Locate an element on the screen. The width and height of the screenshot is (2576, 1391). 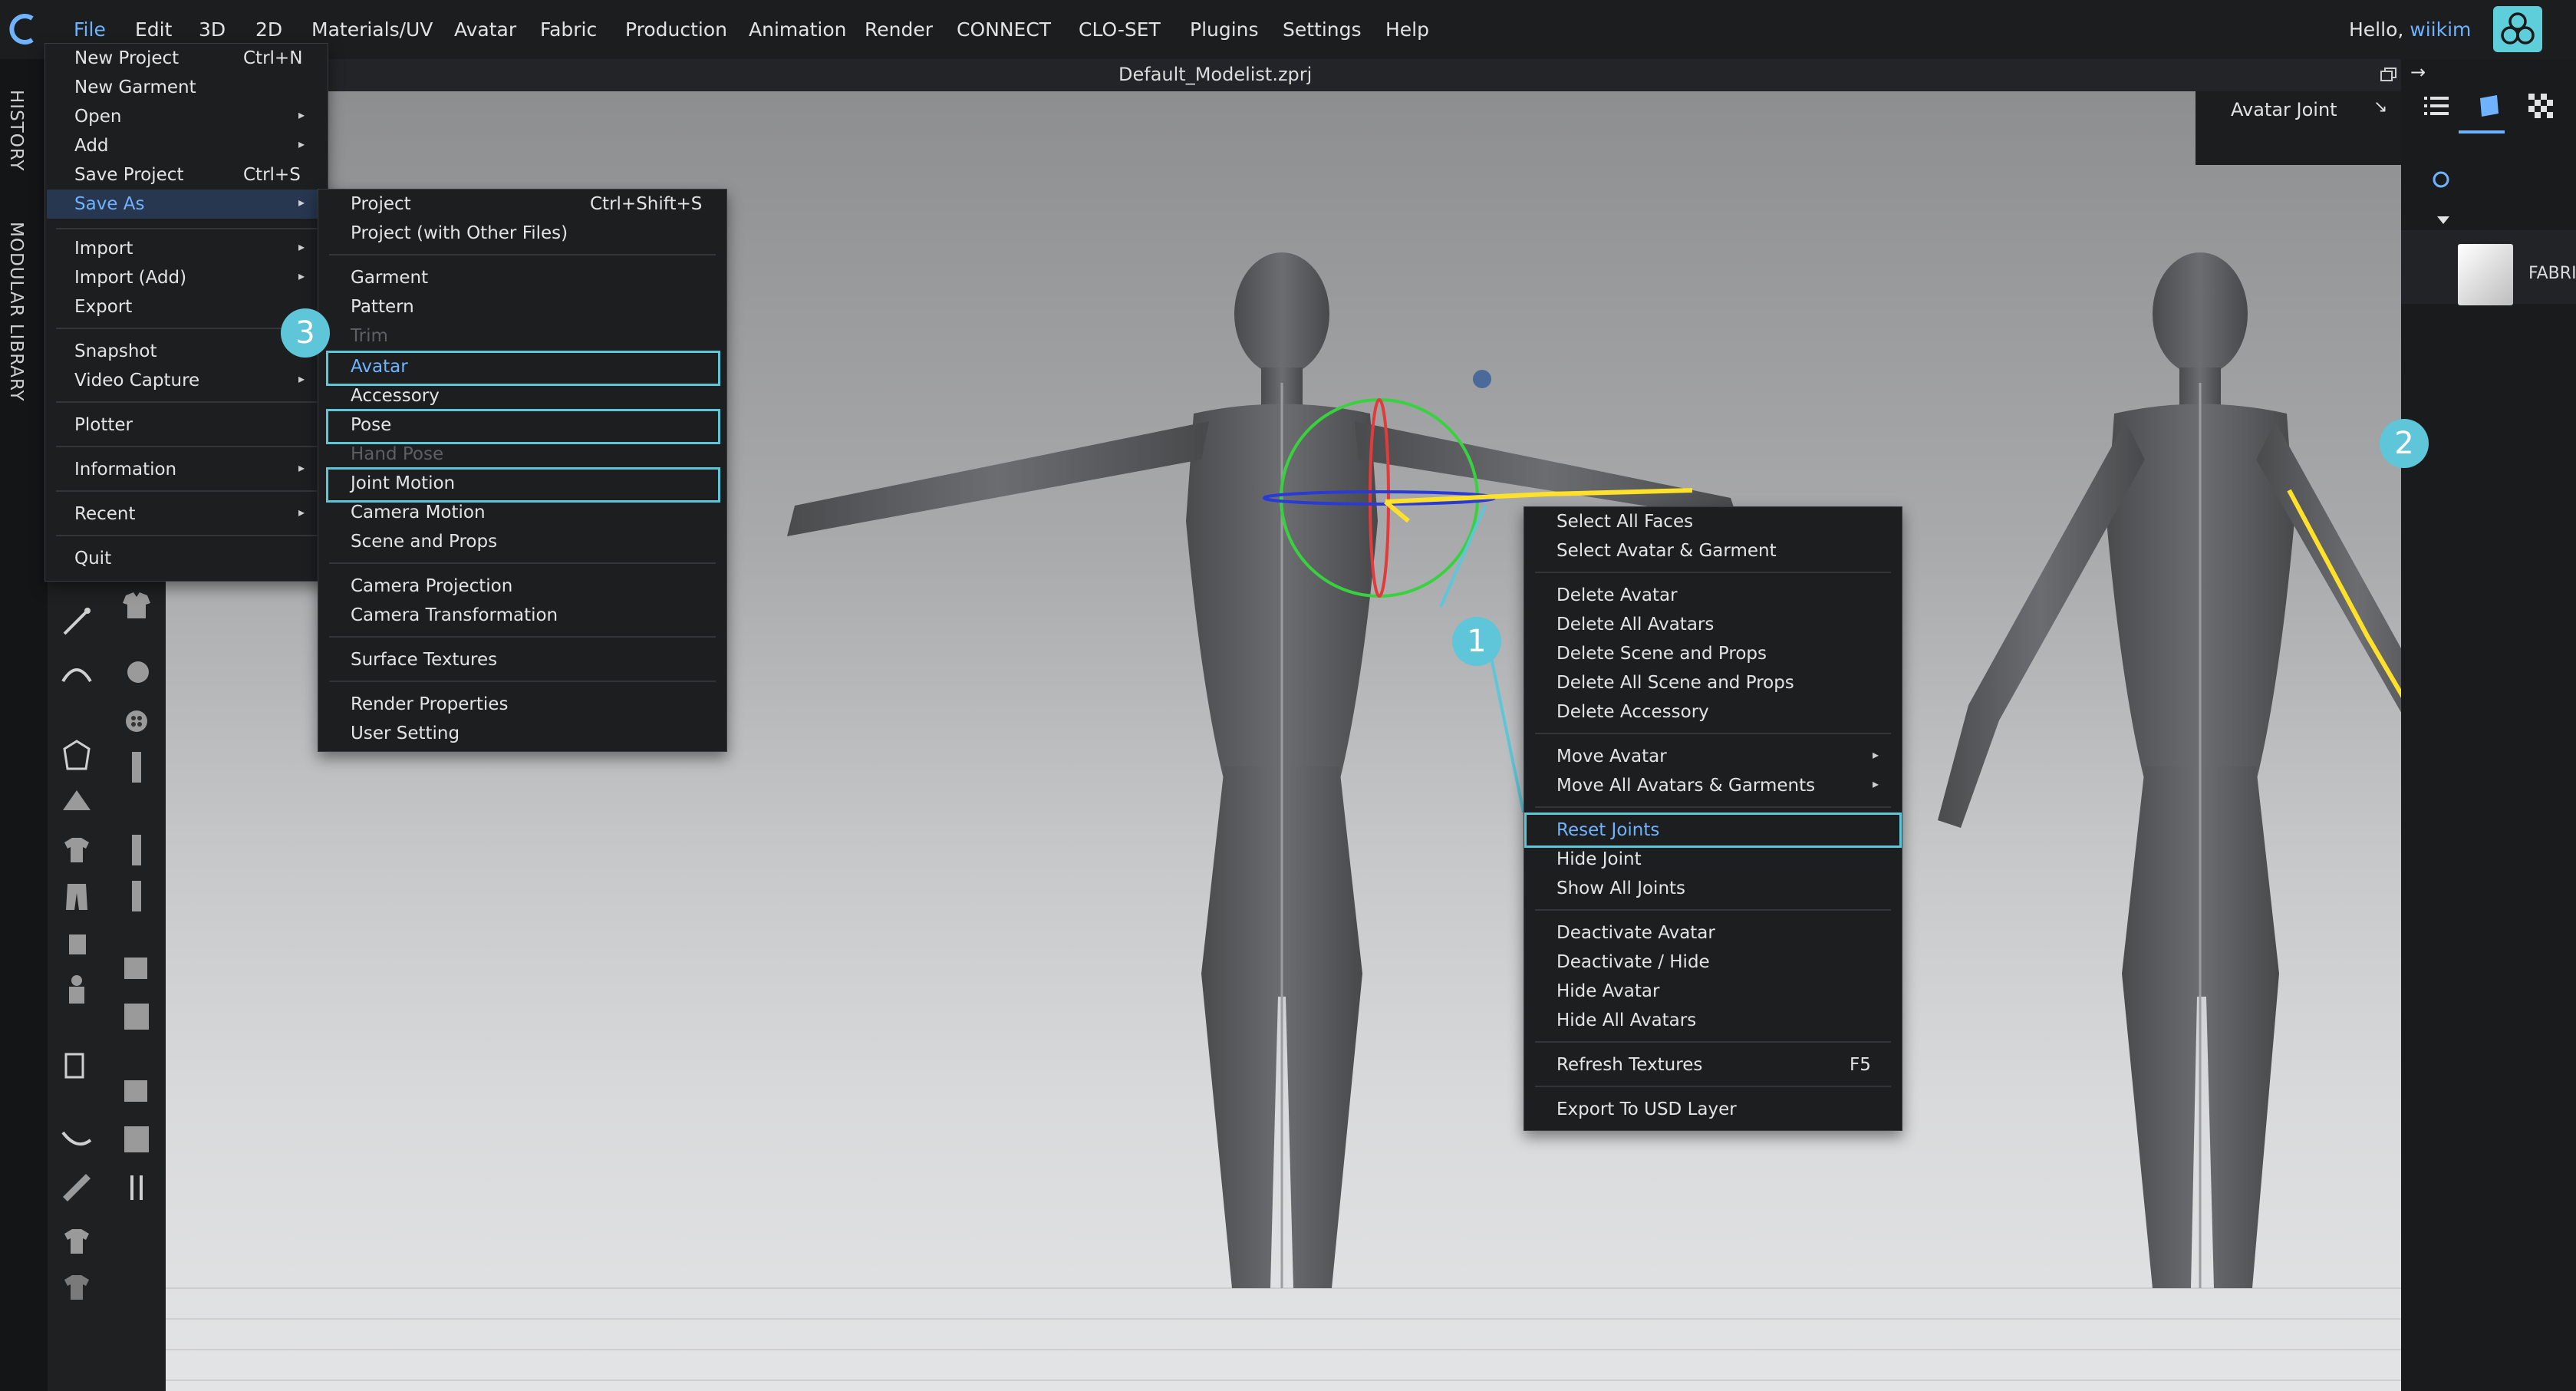
menu-plugins: Plugins is located at coordinates (1224, 30).